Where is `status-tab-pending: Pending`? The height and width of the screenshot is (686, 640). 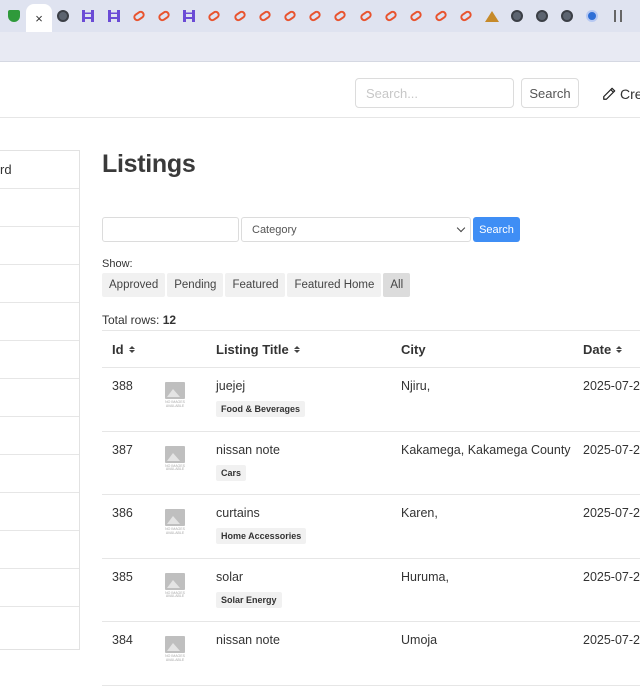
status-tab-pending: Pending is located at coordinates (195, 285).